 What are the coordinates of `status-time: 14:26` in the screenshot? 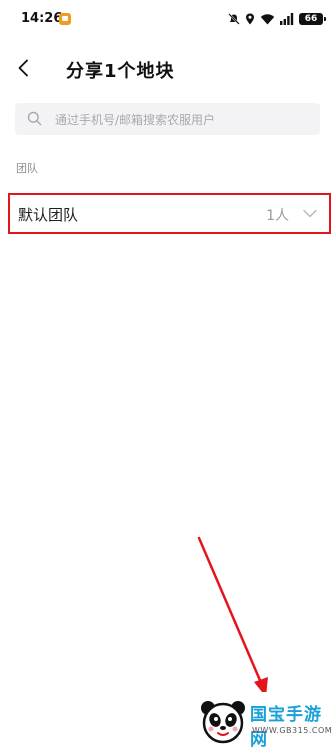 It's located at (42, 18).